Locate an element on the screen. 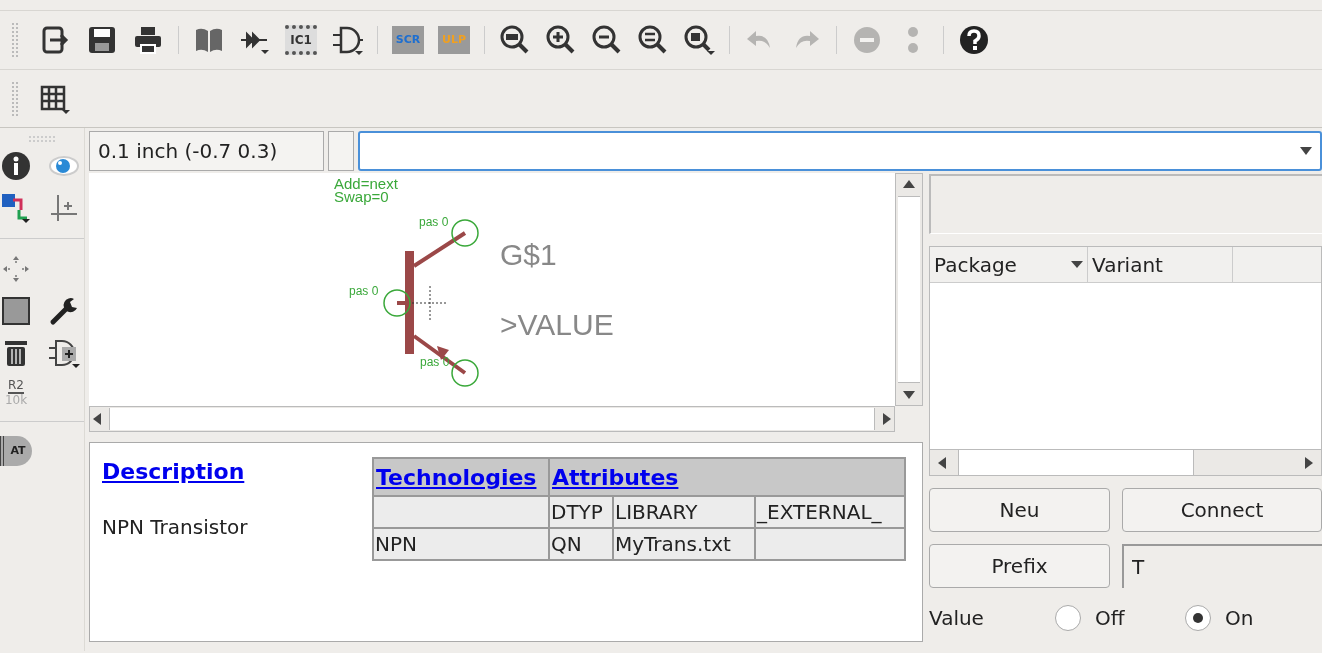  value-placeholder: >VALUE is located at coordinates (557, 325).